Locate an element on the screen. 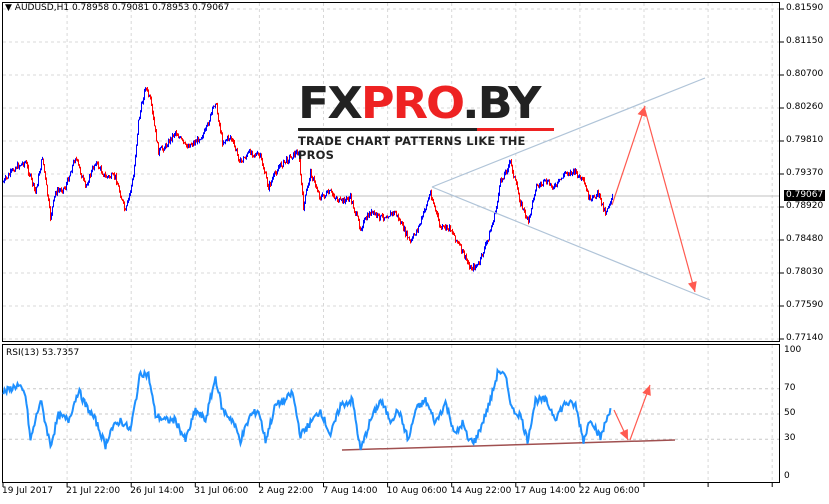  time-axis-label: 26 Jul 14:00 is located at coordinates (157, 491).